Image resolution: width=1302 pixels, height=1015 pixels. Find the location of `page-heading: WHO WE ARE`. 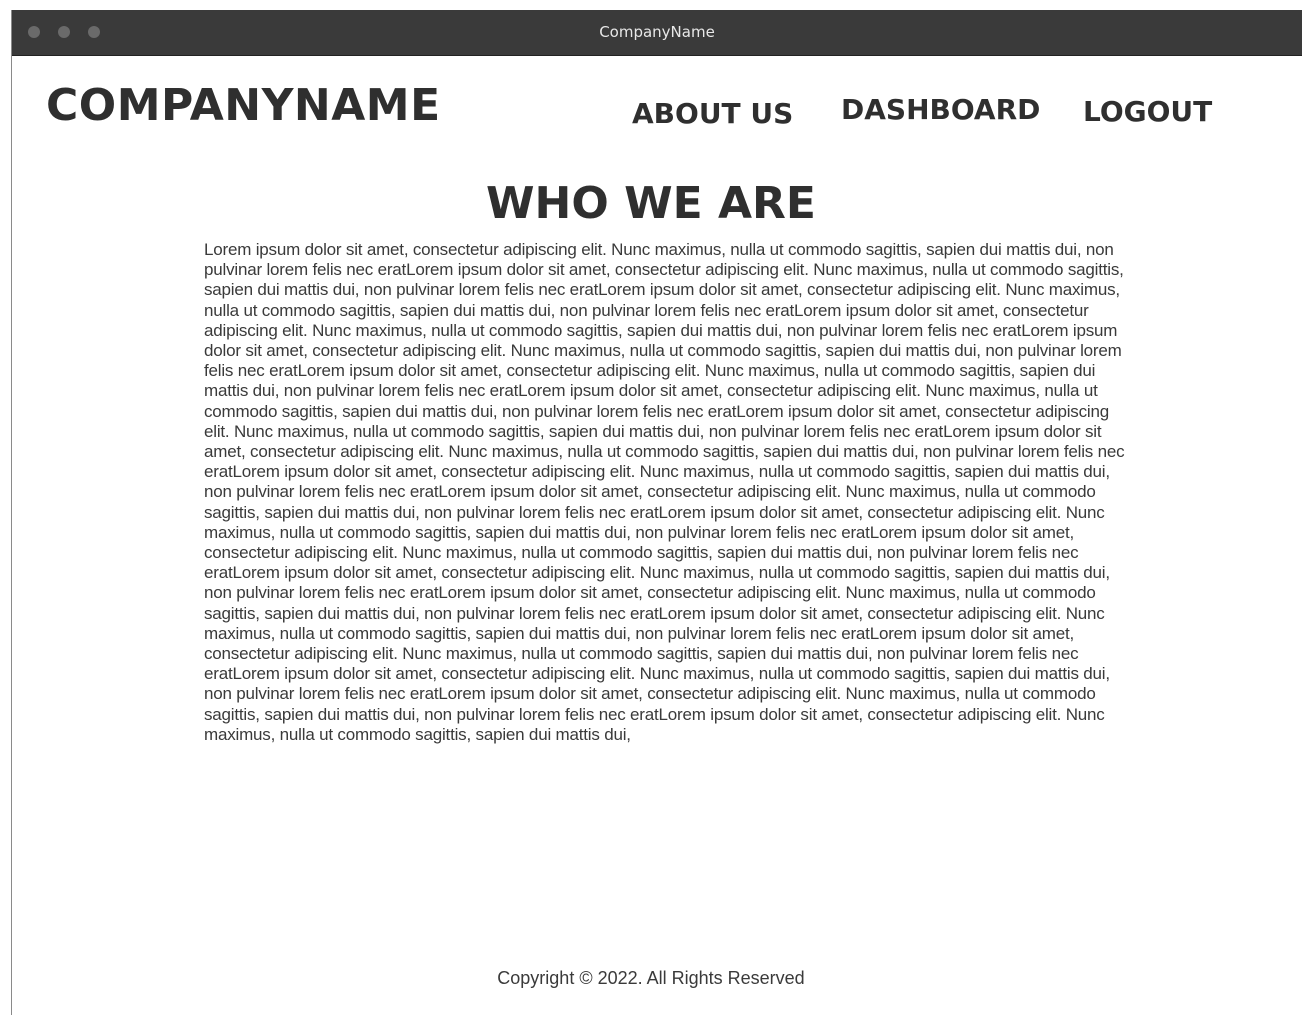

page-heading: WHO WE ARE is located at coordinates (651, 203).